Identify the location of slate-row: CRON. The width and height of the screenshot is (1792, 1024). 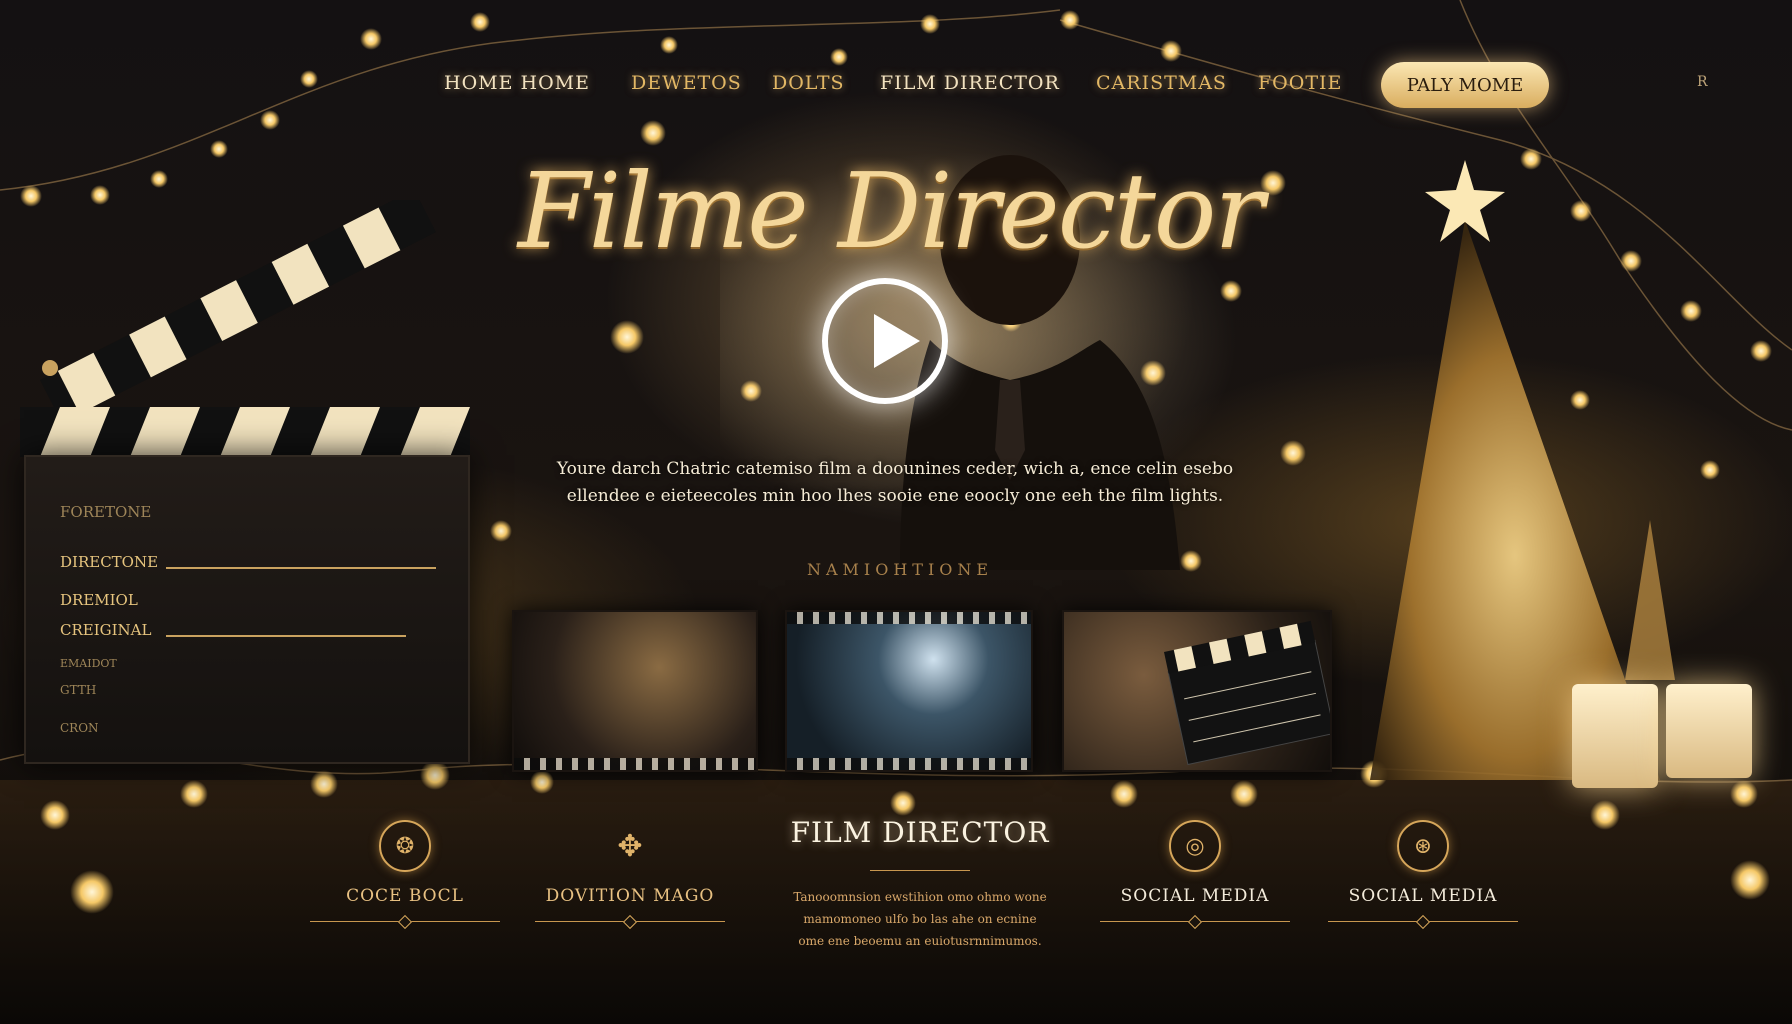
(79, 728).